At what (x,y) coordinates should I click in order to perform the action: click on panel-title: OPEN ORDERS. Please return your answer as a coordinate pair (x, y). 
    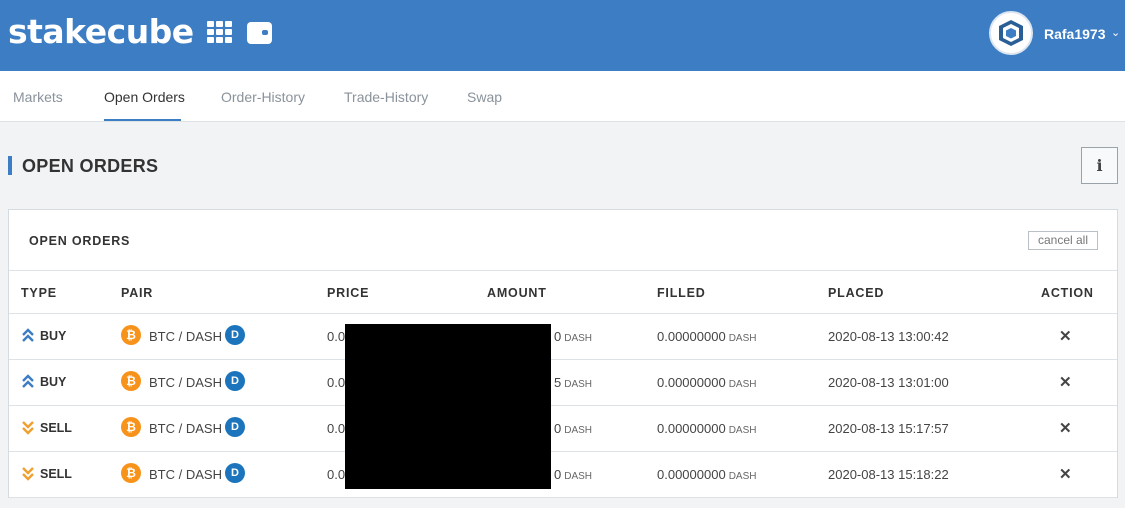
    Looking at the image, I should click on (80, 241).